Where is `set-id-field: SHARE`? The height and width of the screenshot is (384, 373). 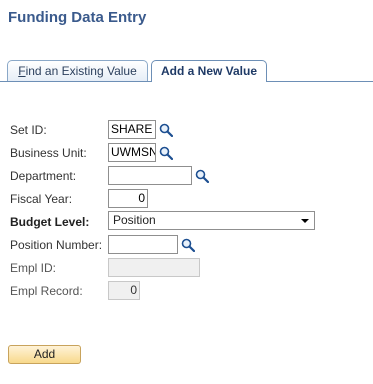
set-id-field: SHARE is located at coordinates (132, 129).